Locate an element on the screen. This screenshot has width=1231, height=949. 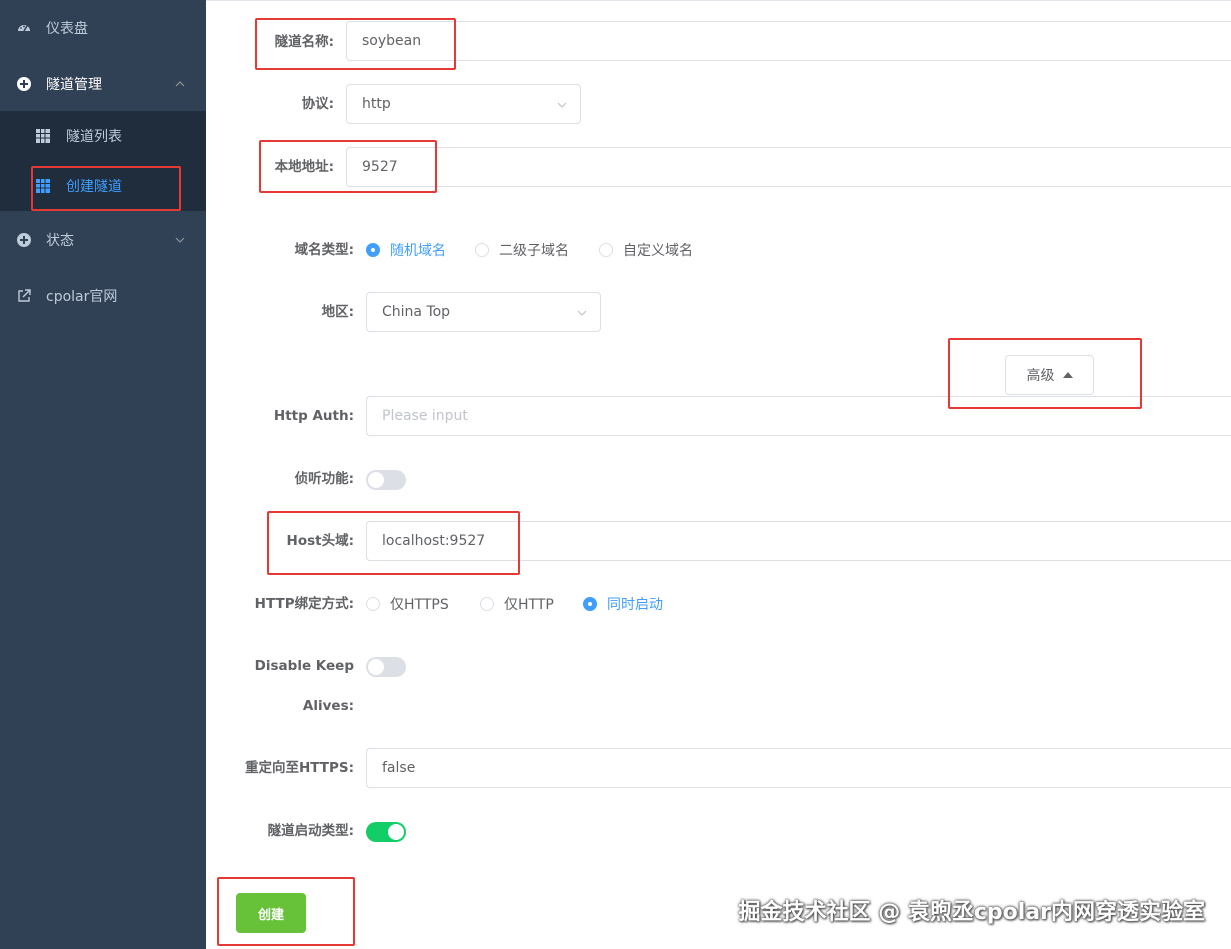
menu-label-dashboard: 仪表盘 is located at coordinates (67, 29).